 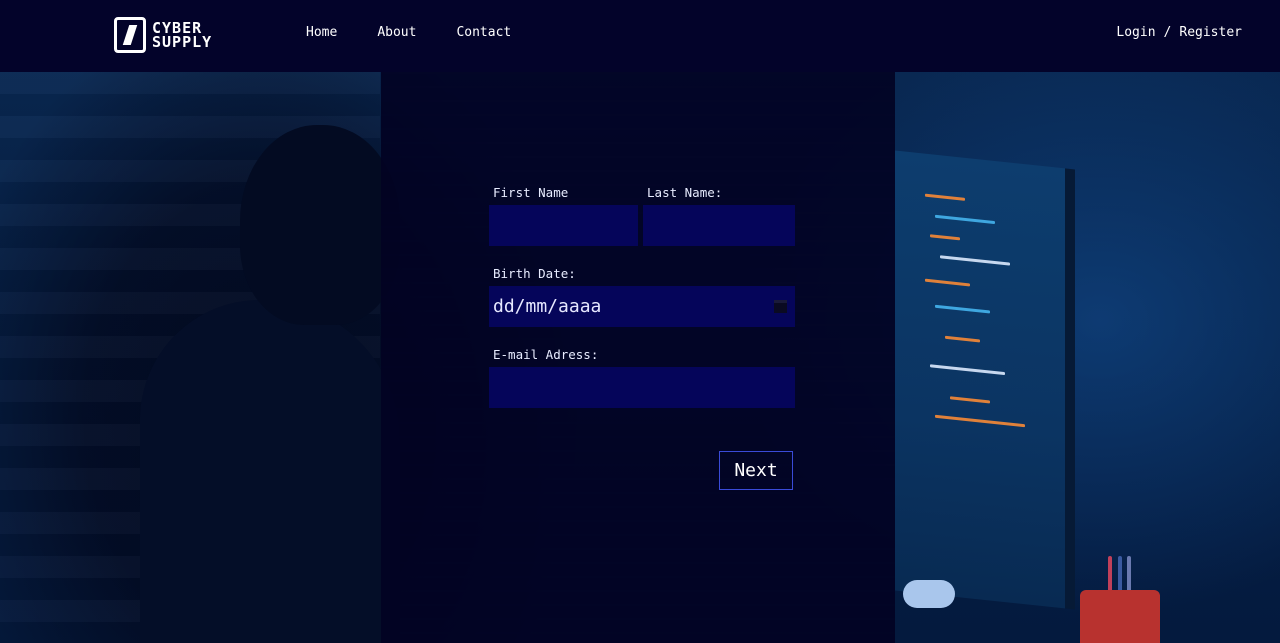 What do you see at coordinates (396, 32) in the screenshot?
I see `nav-about-link: About` at bounding box center [396, 32].